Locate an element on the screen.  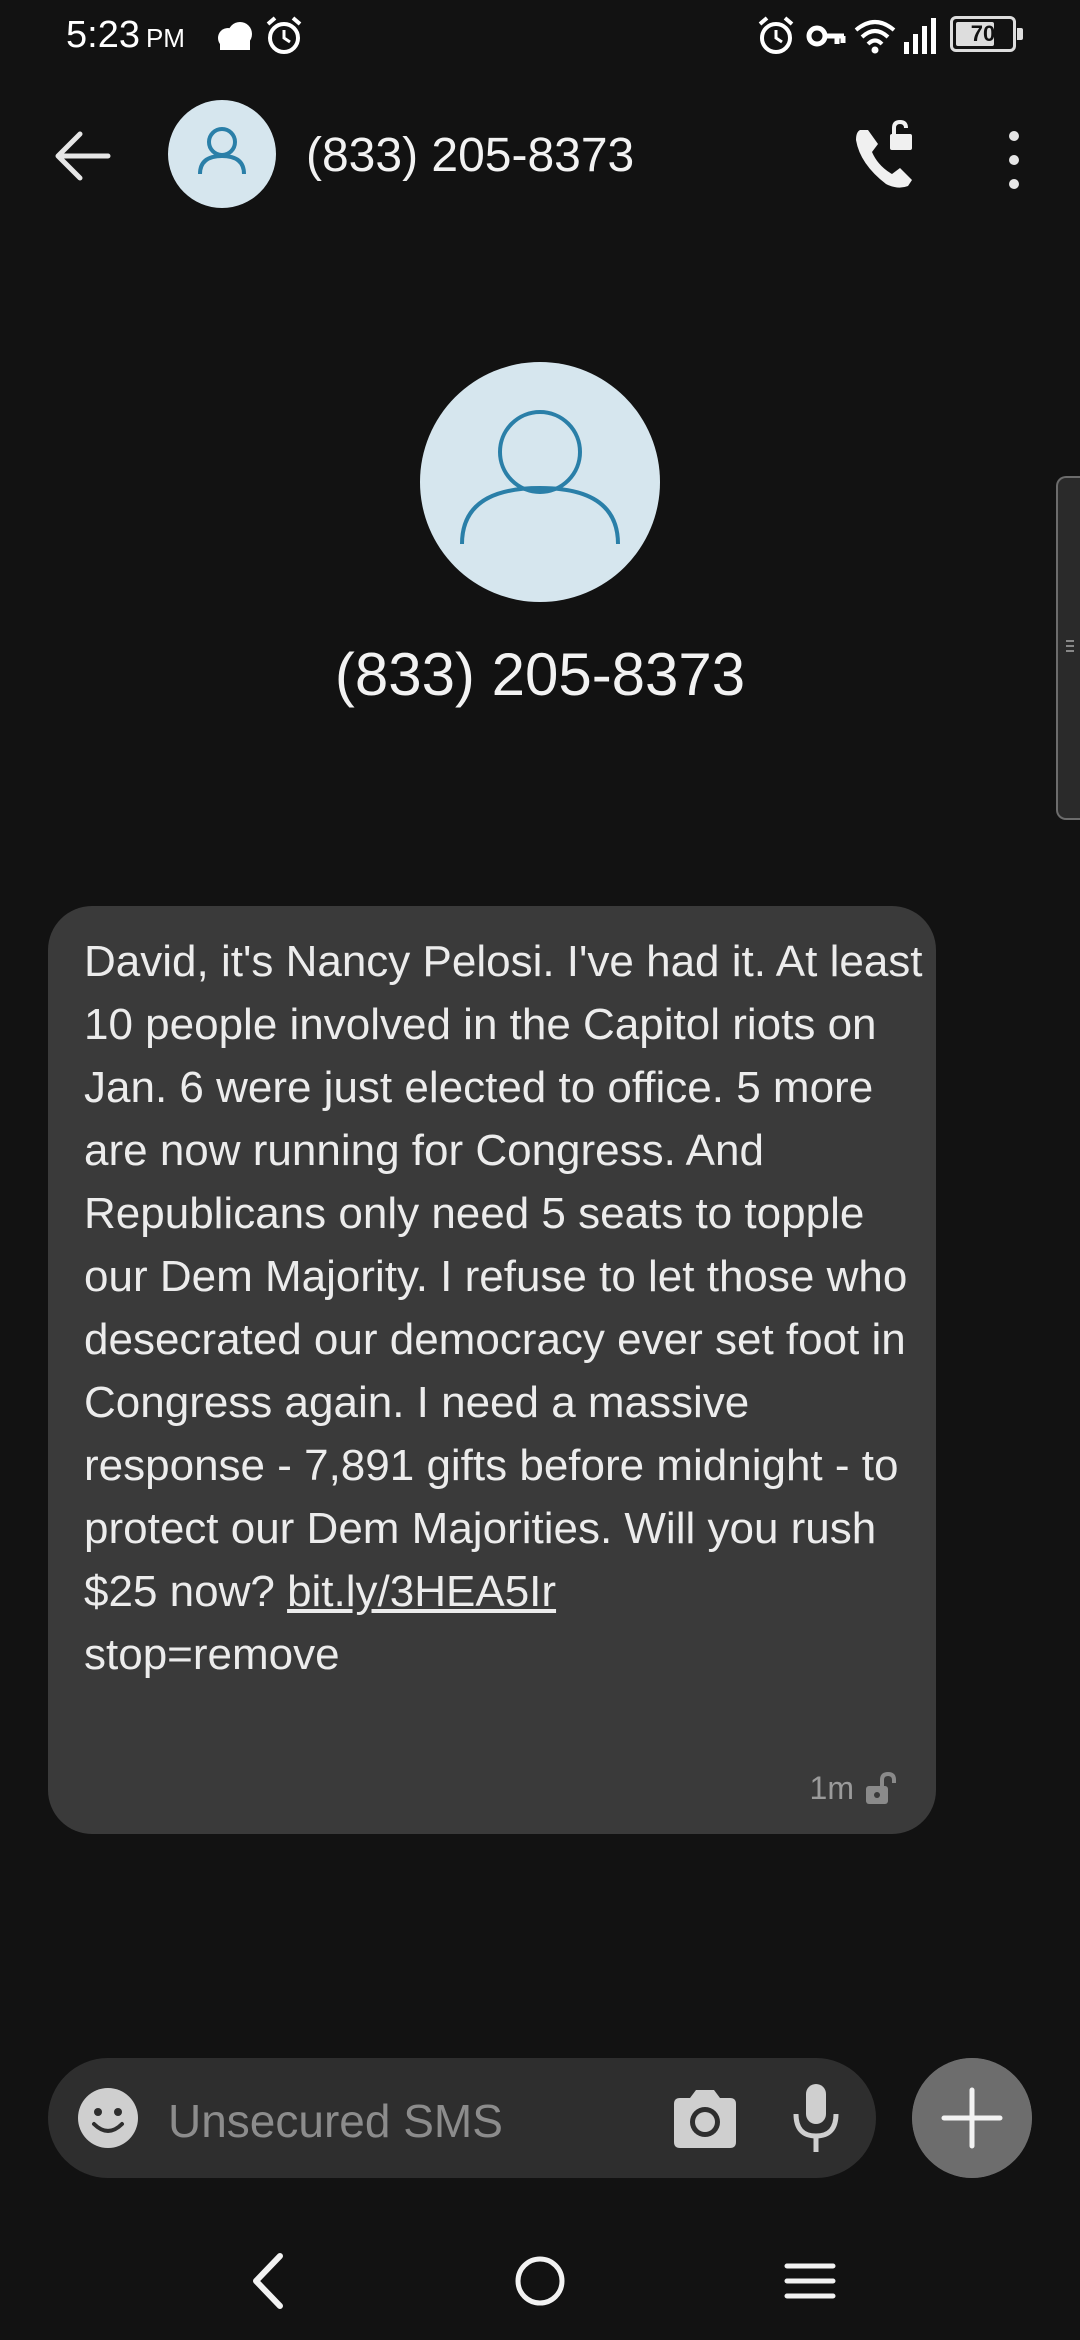
message-link: bit.ly/3HEA5Ir is located at coordinates (421, 1591).